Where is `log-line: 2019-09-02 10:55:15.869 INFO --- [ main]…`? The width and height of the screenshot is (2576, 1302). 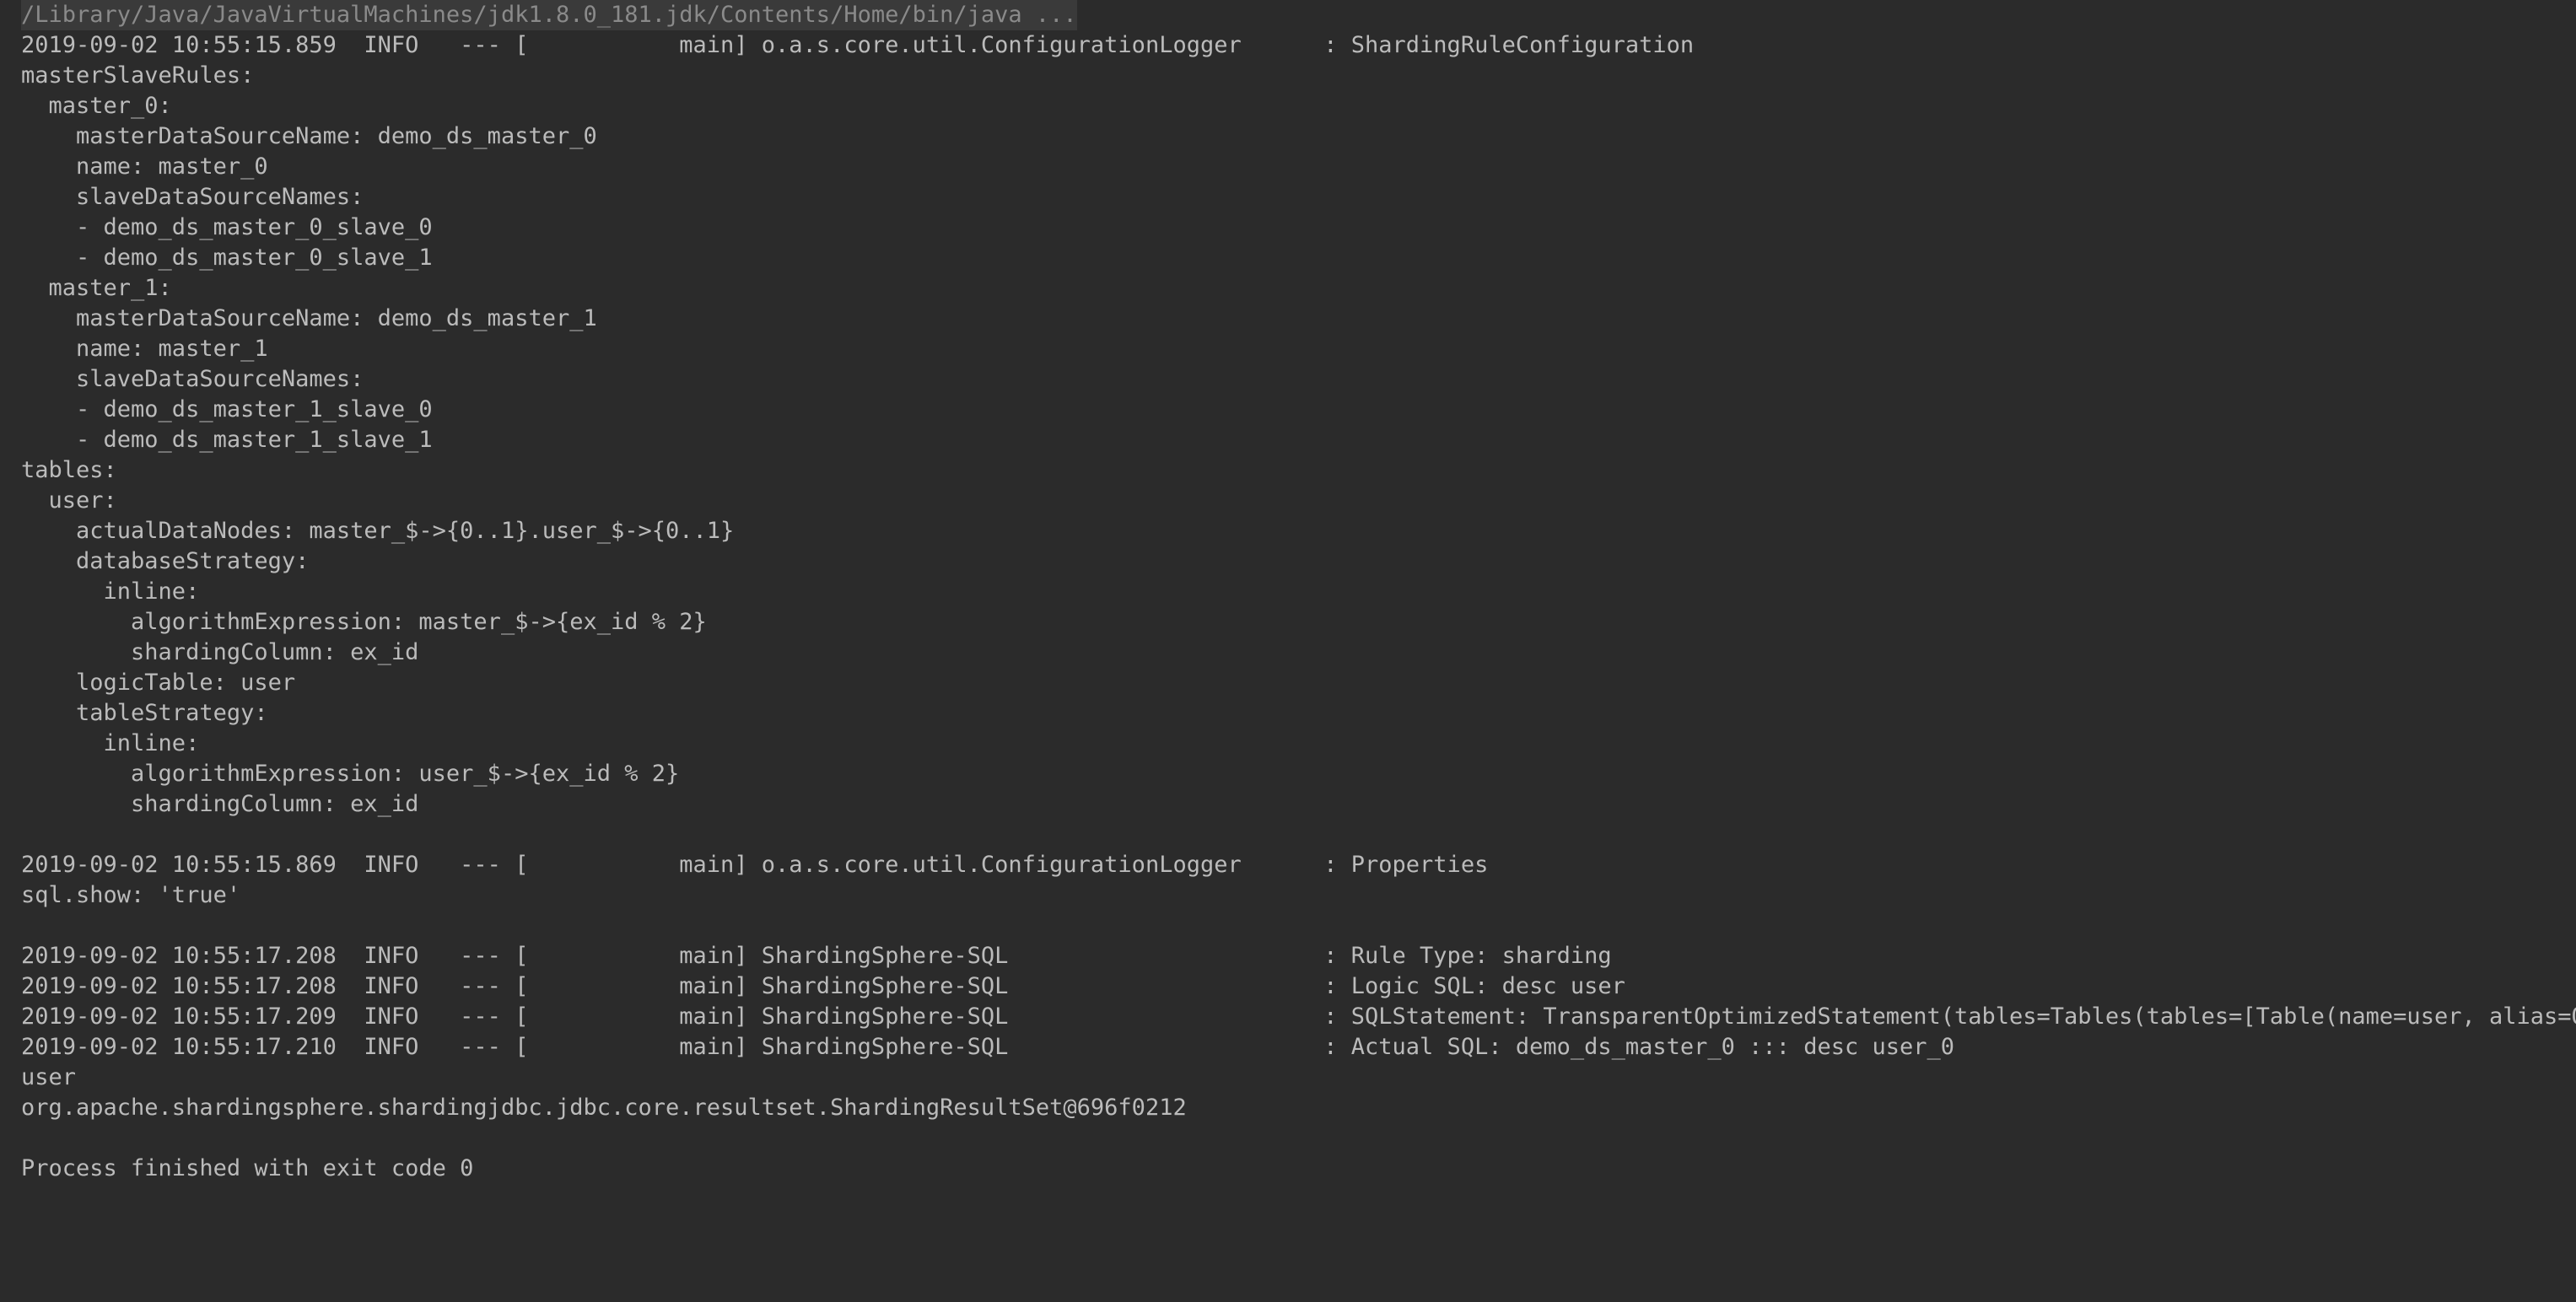
log-line: 2019-09-02 10:55:15.869 INFO --- [ main]… is located at coordinates (755, 865).